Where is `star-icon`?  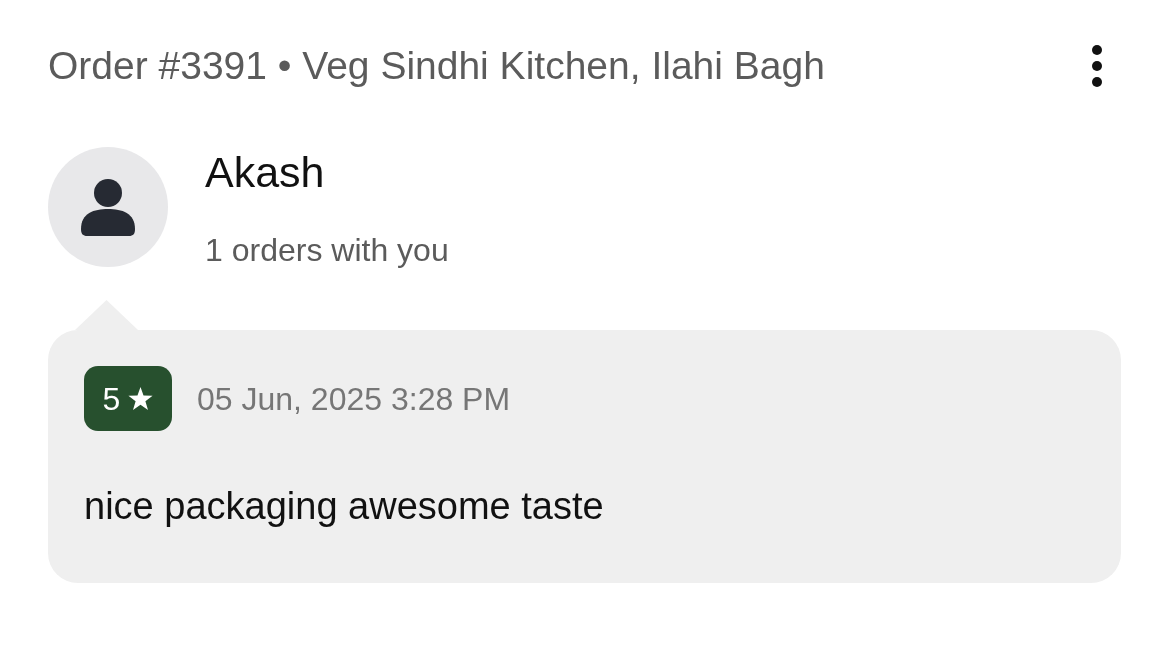 star-icon is located at coordinates (141, 398).